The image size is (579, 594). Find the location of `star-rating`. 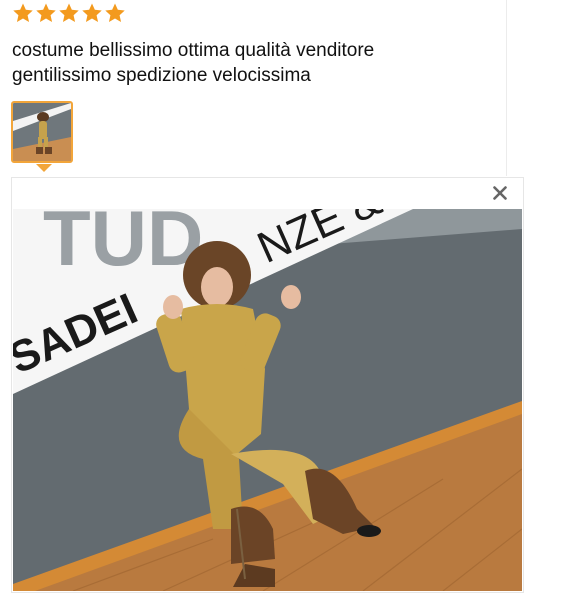

star-rating is located at coordinates (69, 13).